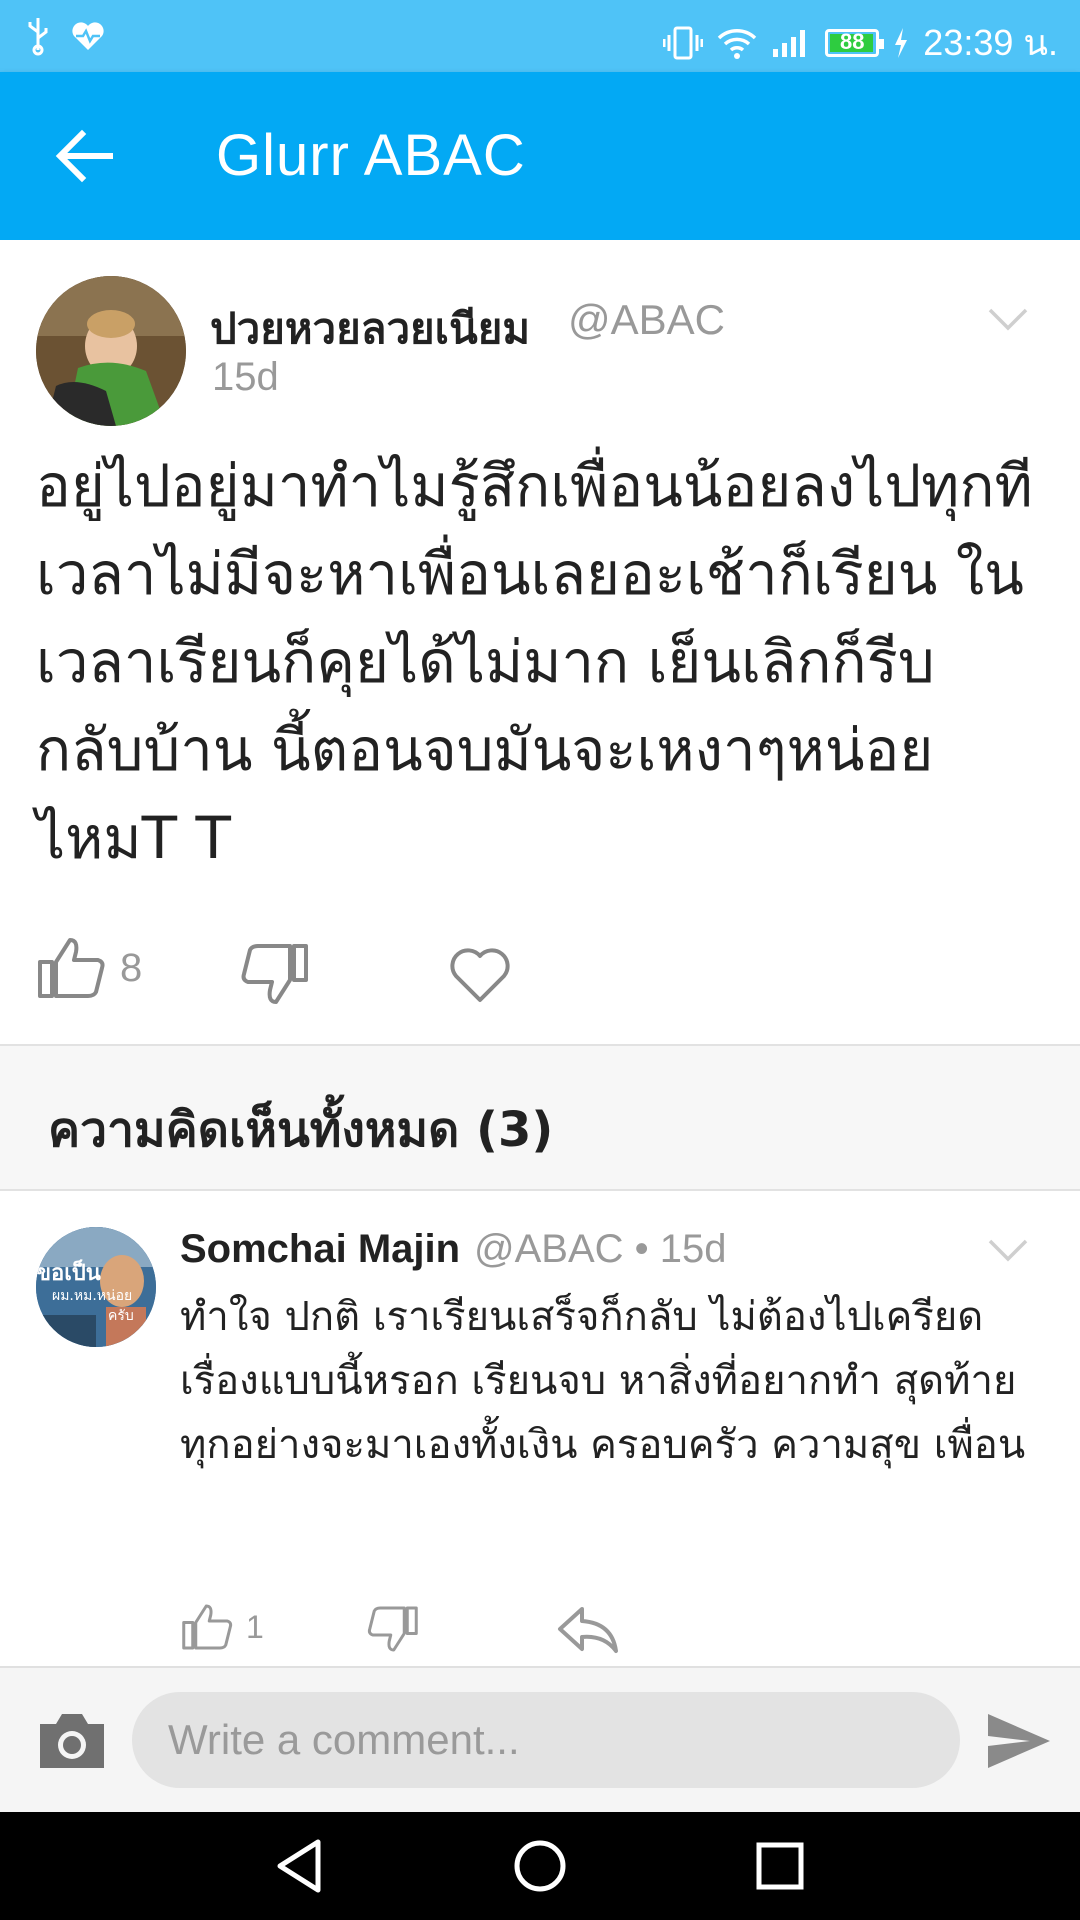 Image resolution: width=1080 pixels, height=1920 pixels. I want to click on battery-icon: 88, so click(855, 42).